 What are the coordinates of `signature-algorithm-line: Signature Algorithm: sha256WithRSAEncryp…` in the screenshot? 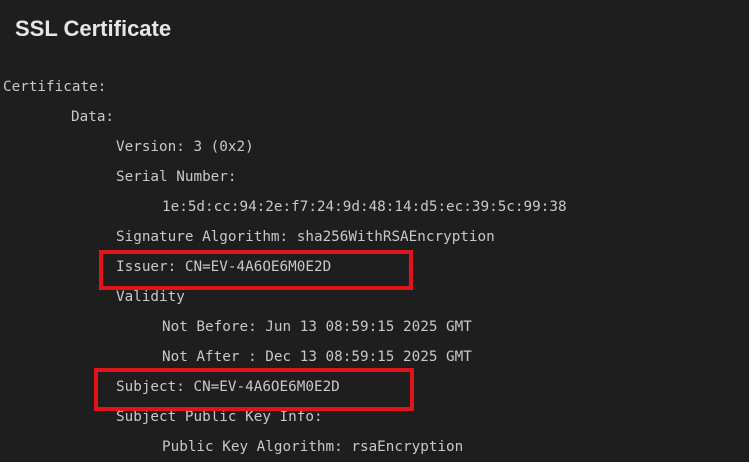 It's located at (305, 237).